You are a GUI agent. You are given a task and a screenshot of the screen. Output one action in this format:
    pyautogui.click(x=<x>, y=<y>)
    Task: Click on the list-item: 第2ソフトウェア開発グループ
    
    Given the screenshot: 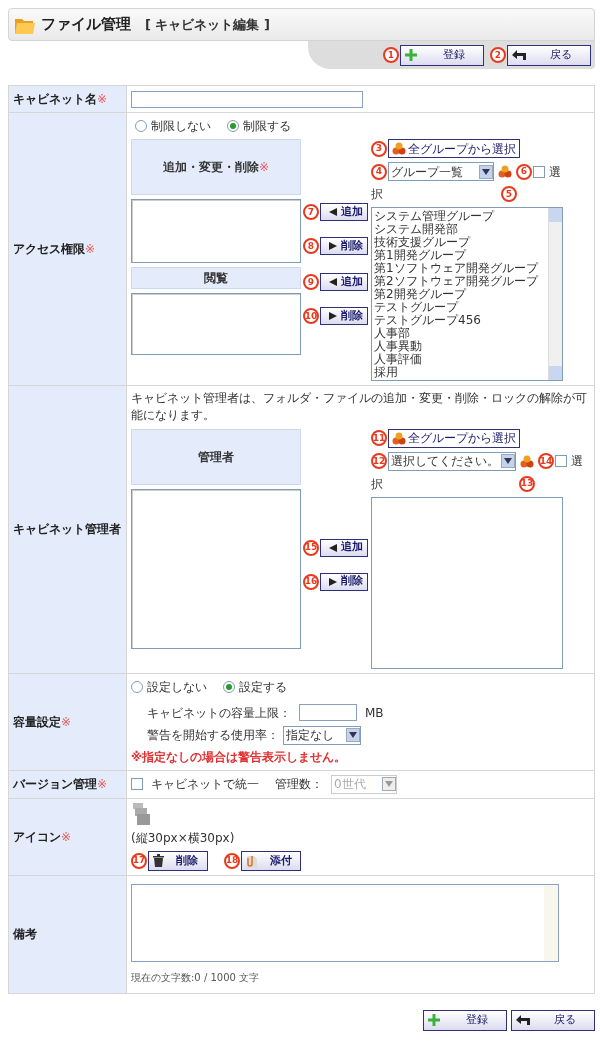 What is the action you would take?
    pyautogui.click(x=460, y=281)
    